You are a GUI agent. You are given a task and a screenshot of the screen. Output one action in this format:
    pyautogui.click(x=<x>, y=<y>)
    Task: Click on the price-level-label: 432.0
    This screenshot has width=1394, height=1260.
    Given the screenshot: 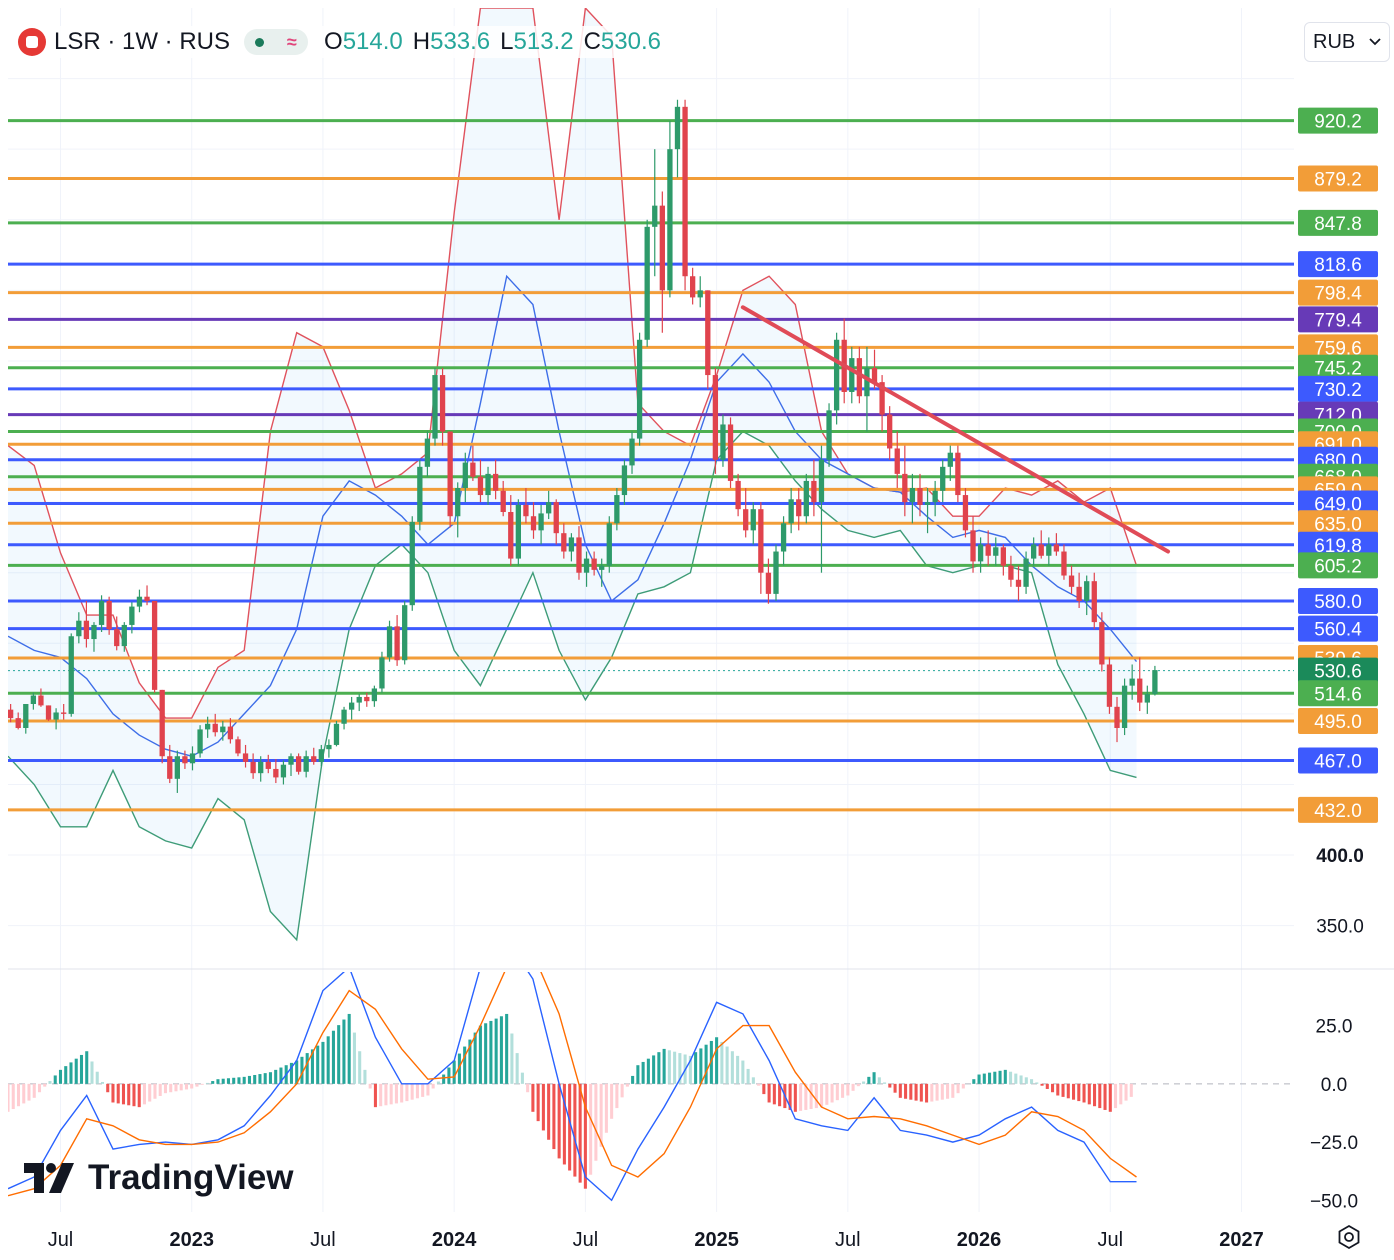 What is the action you would take?
    pyautogui.click(x=1338, y=811)
    